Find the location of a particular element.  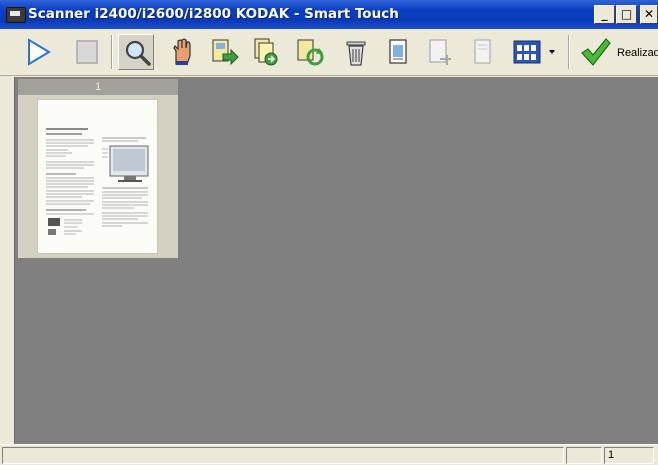

page-preview-image is located at coordinates (97, 181).